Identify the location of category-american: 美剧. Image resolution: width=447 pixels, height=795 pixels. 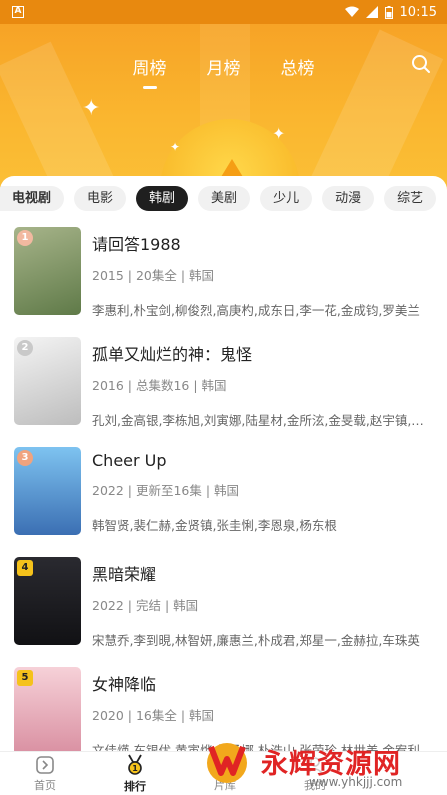
(224, 198).